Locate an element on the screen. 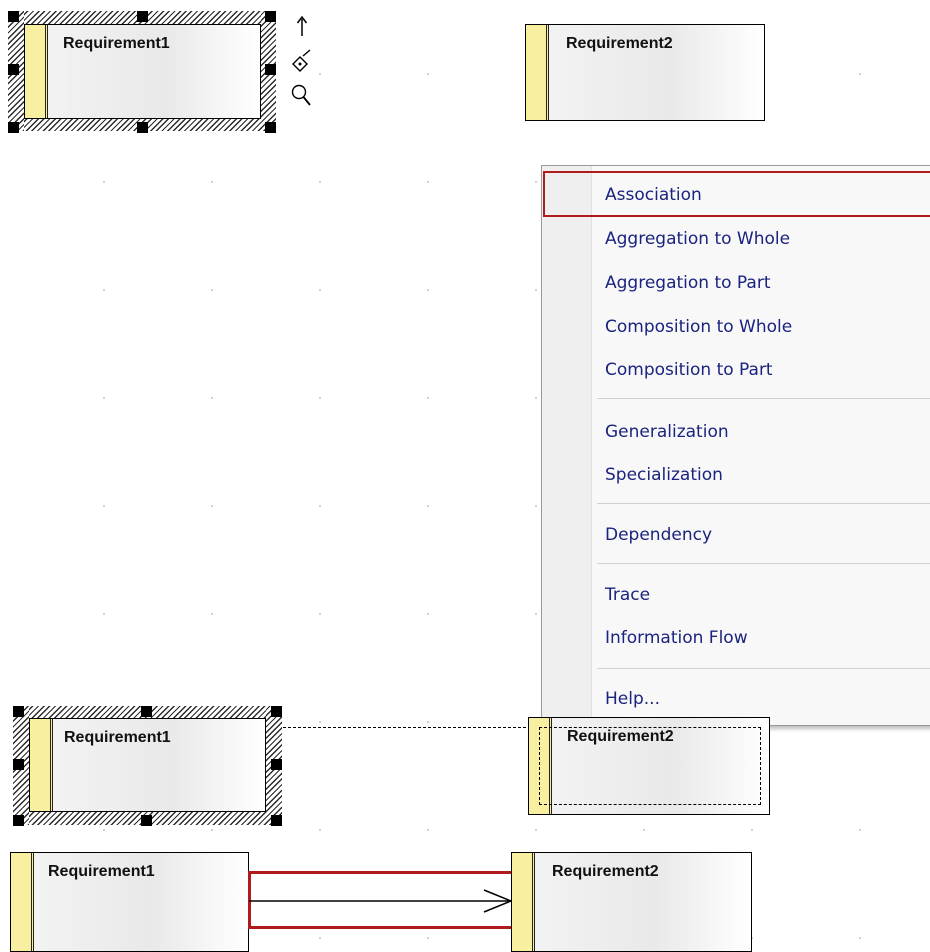 The image size is (930, 952). menu-item-trace: Trace is located at coordinates (627, 595).